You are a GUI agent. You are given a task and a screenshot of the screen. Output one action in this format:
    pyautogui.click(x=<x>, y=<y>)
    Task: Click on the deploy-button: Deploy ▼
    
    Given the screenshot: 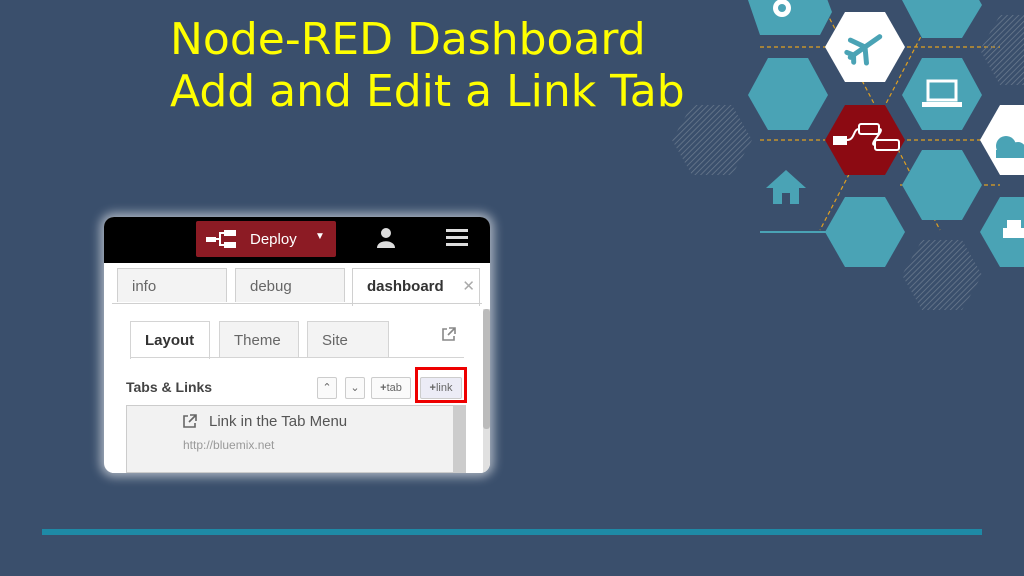 What is the action you would take?
    pyautogui.click(x=266, y=239)
    